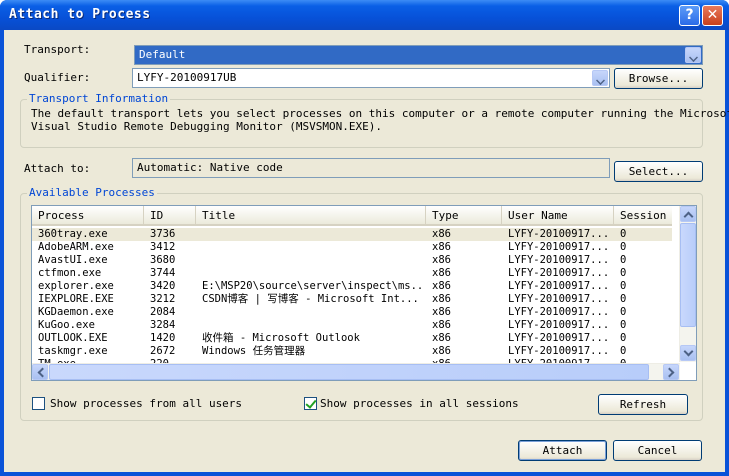 The image size is (729, 476). I want to click on help-button: ?, so click(689, 15).